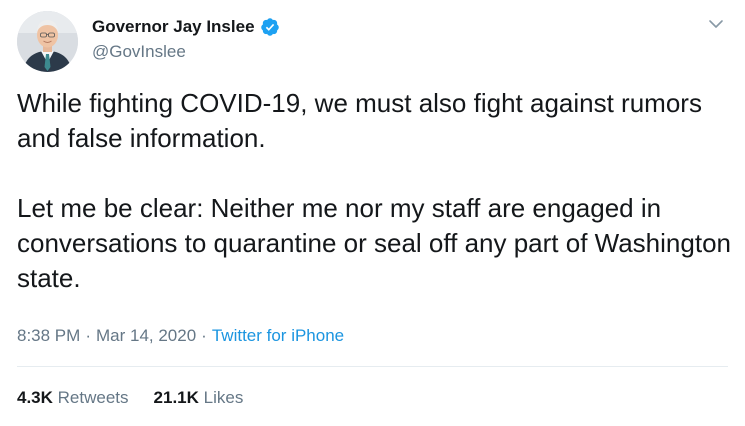 Image resolution: width=745 pixels, height=426 pixels. I want to click on tweet-metadata: 8:38 PM · Mar 14, 2020 · Twitter for iPhone, so click(180, 336).